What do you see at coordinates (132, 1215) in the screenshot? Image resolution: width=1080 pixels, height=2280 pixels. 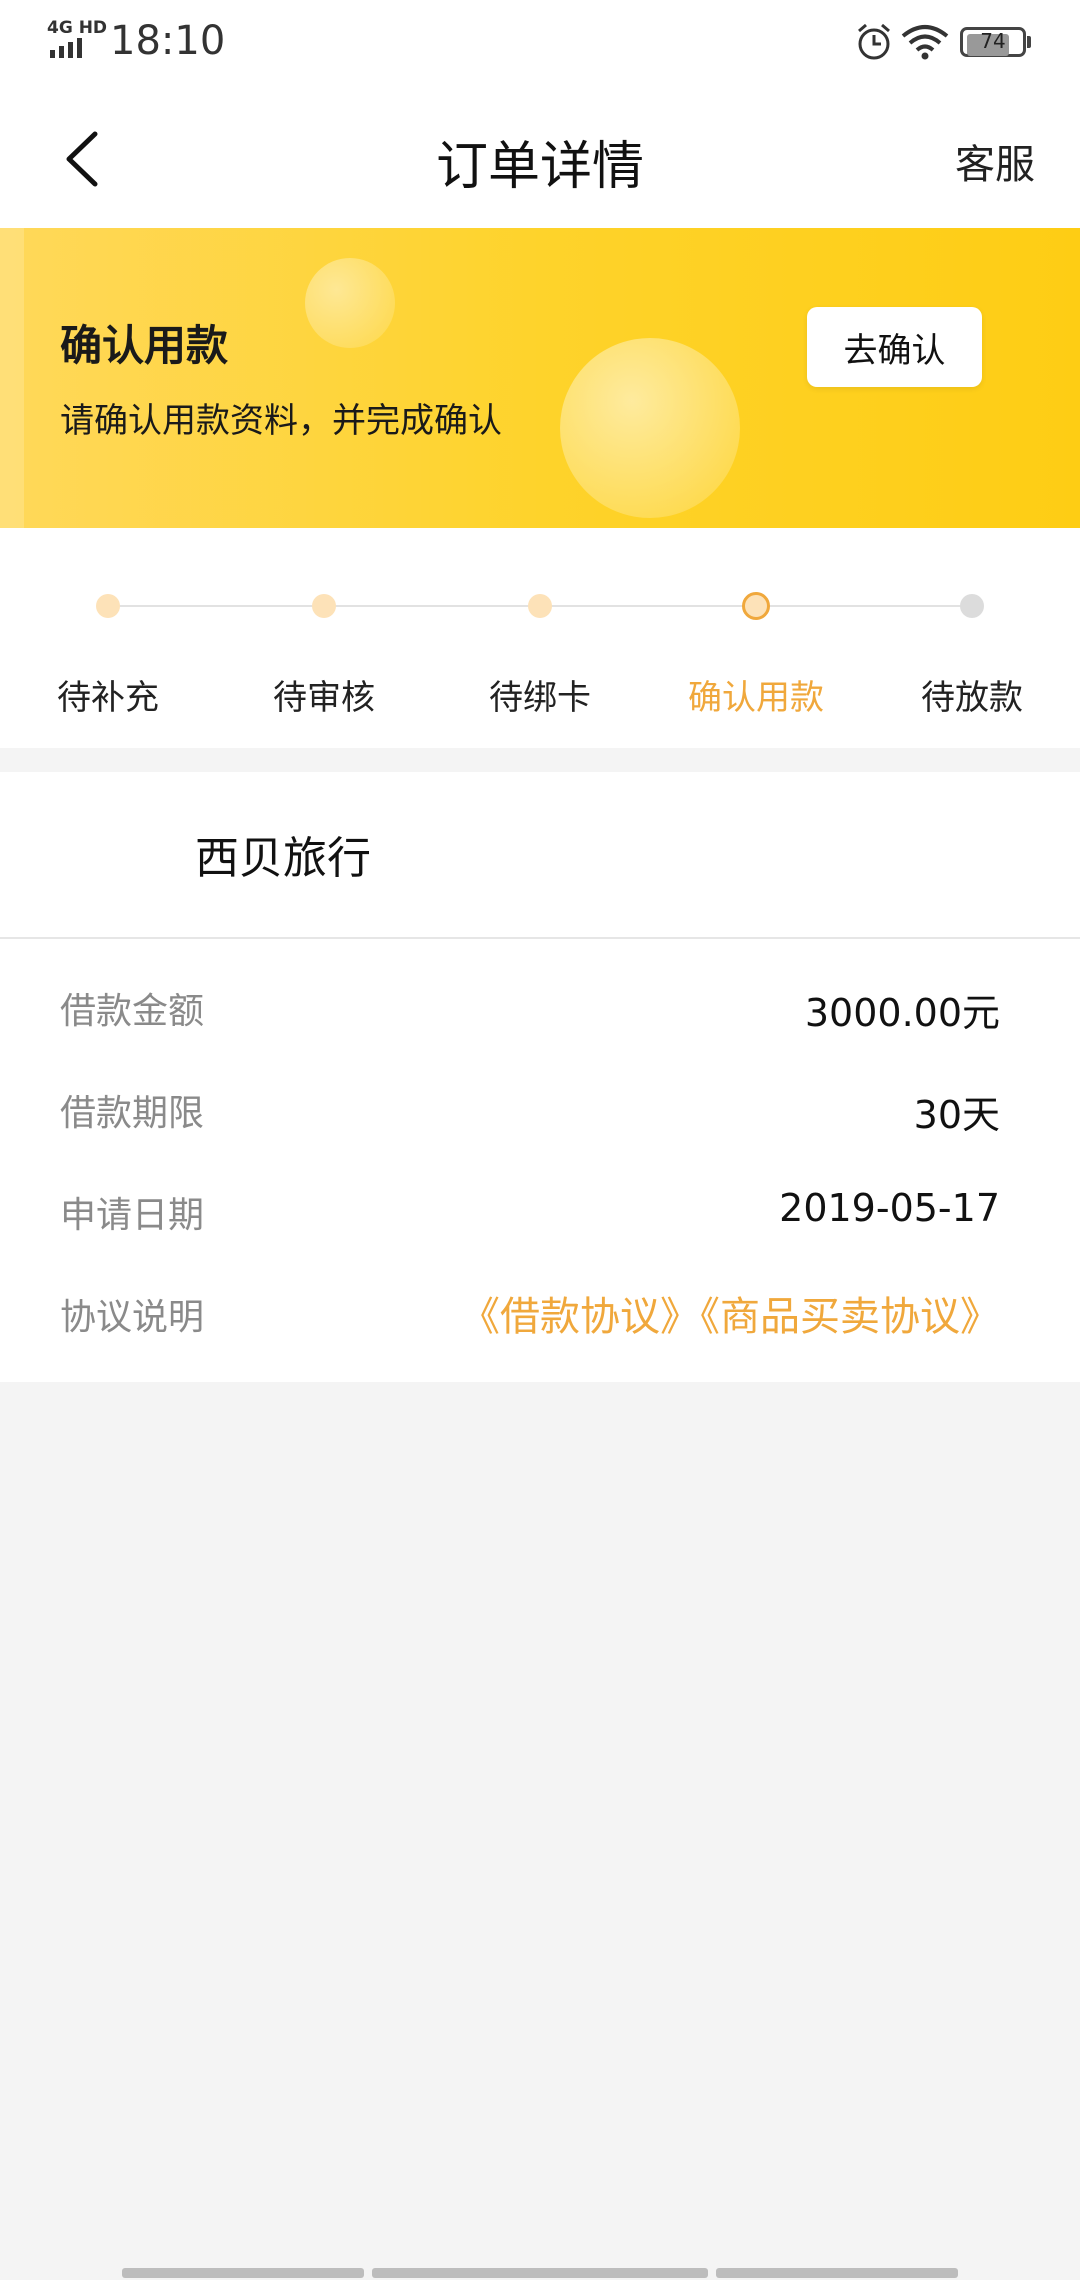 I see `apply-date-label: 申请日期` at bounding box center [132, 1215].